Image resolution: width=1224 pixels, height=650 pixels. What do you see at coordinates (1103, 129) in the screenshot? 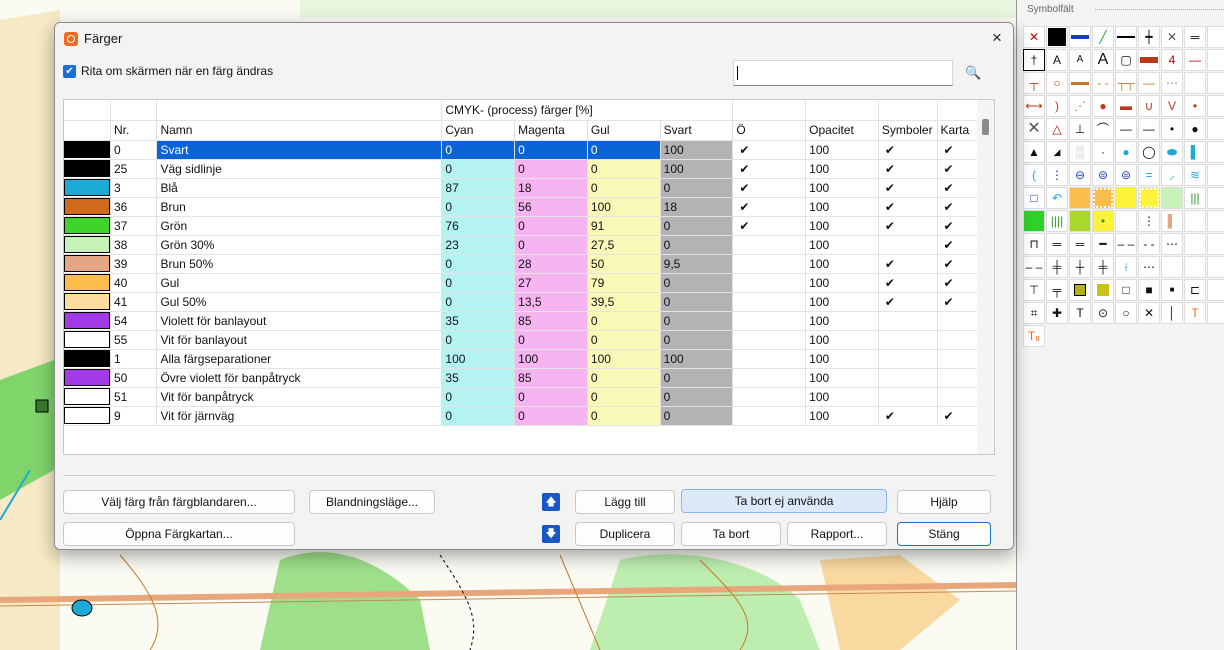
I see `symbol-arch-icon: ⌒` at bounding box center [1103, 129].